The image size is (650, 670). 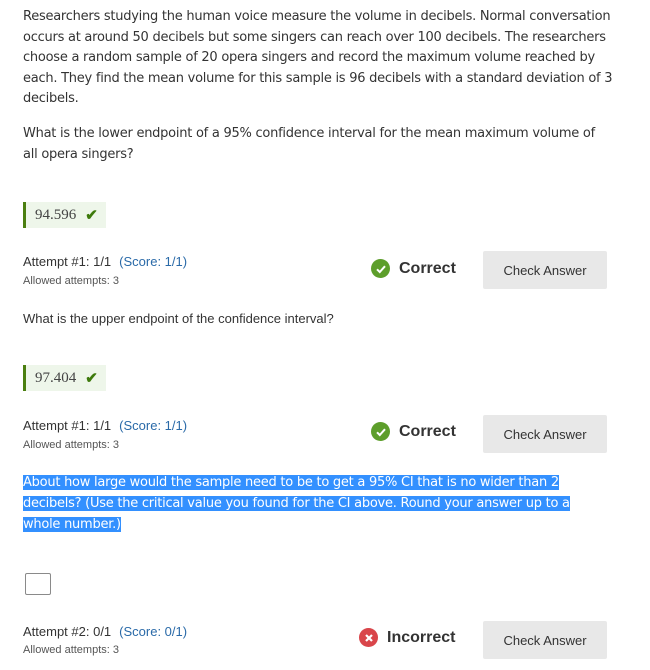 I want to click on check-answer-button-2: Check Answer, so click(x=545, y=434).